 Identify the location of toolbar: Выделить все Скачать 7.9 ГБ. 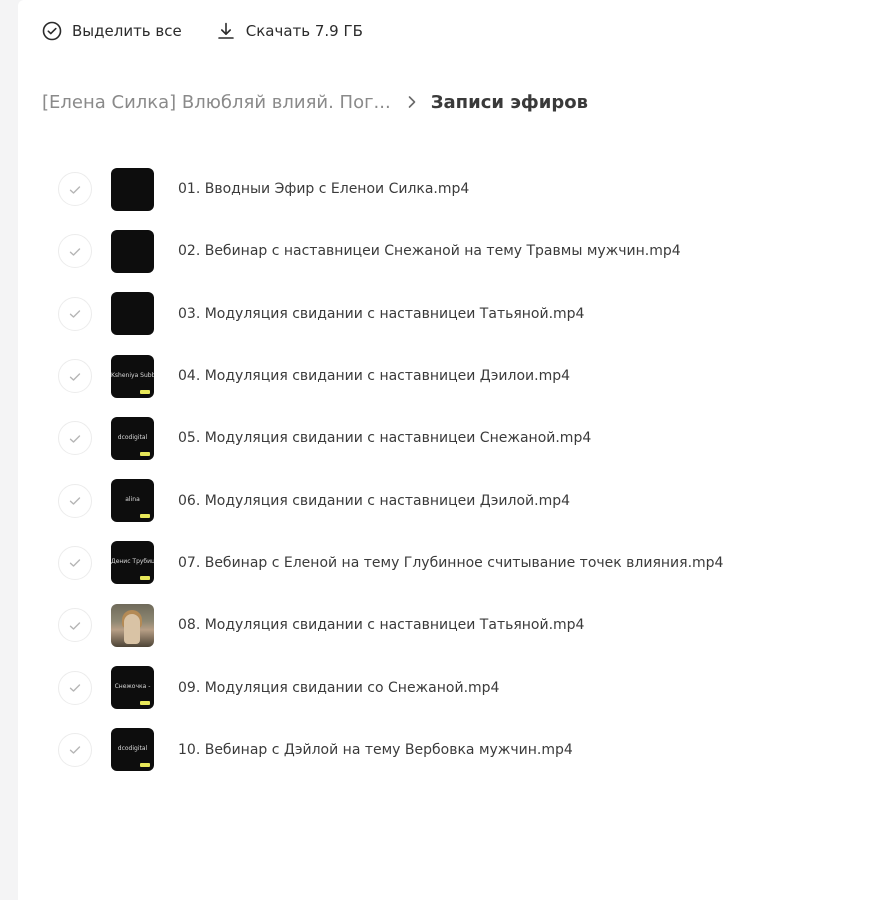
(219, 31).